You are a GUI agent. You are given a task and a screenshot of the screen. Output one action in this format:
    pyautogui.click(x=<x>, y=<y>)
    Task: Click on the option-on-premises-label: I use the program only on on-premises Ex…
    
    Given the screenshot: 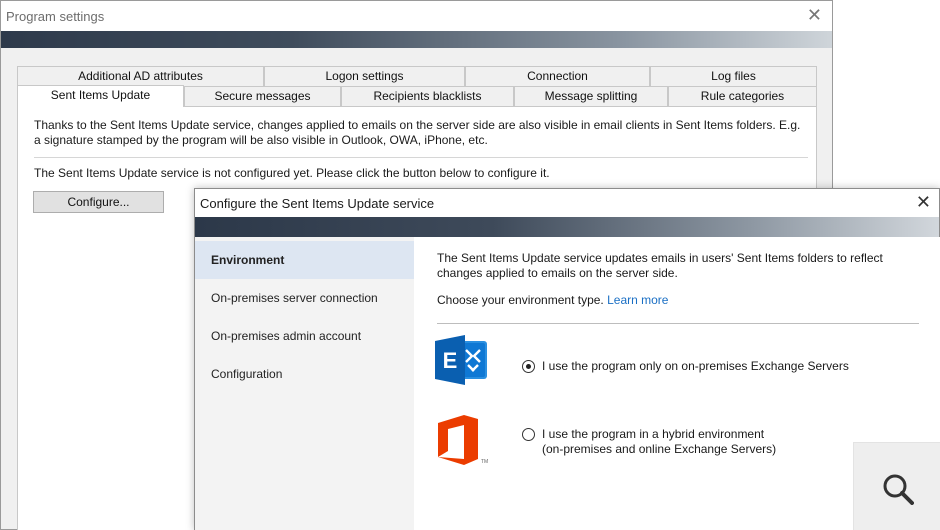 What is the action you would take?
    pyautogui.click(x=695, y=366)
    